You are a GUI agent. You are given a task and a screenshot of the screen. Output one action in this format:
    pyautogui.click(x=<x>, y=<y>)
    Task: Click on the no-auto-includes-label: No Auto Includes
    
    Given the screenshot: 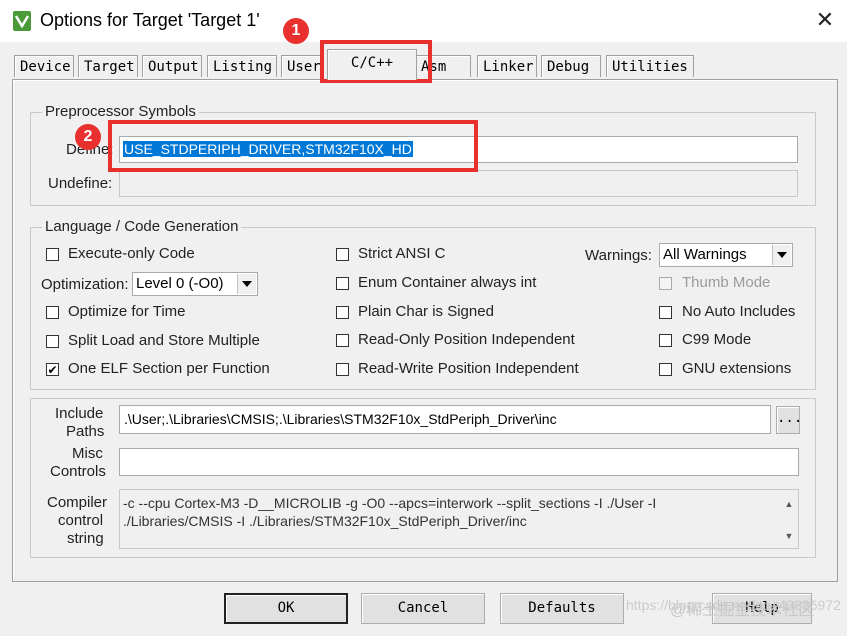 What is the action you would take?
    pyautogui.click(x=739, y=311)
    